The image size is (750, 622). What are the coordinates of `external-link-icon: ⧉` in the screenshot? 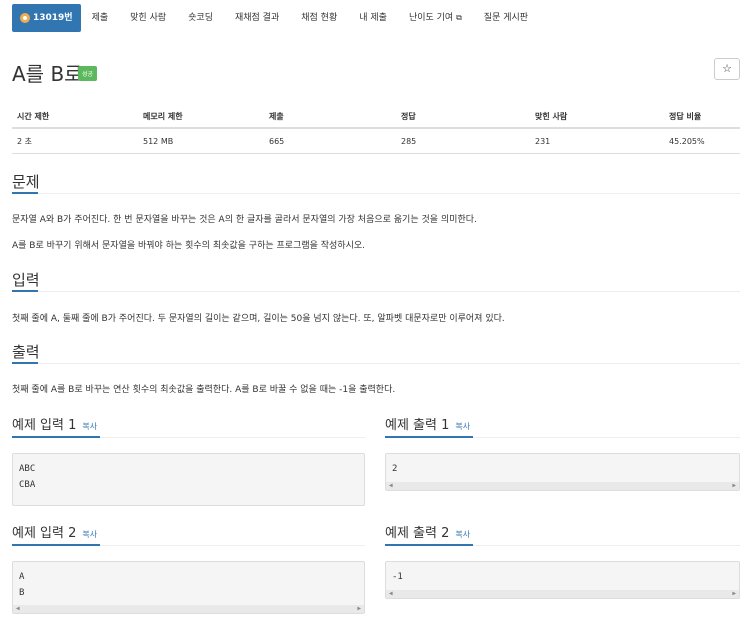 It's located at (459, 17).